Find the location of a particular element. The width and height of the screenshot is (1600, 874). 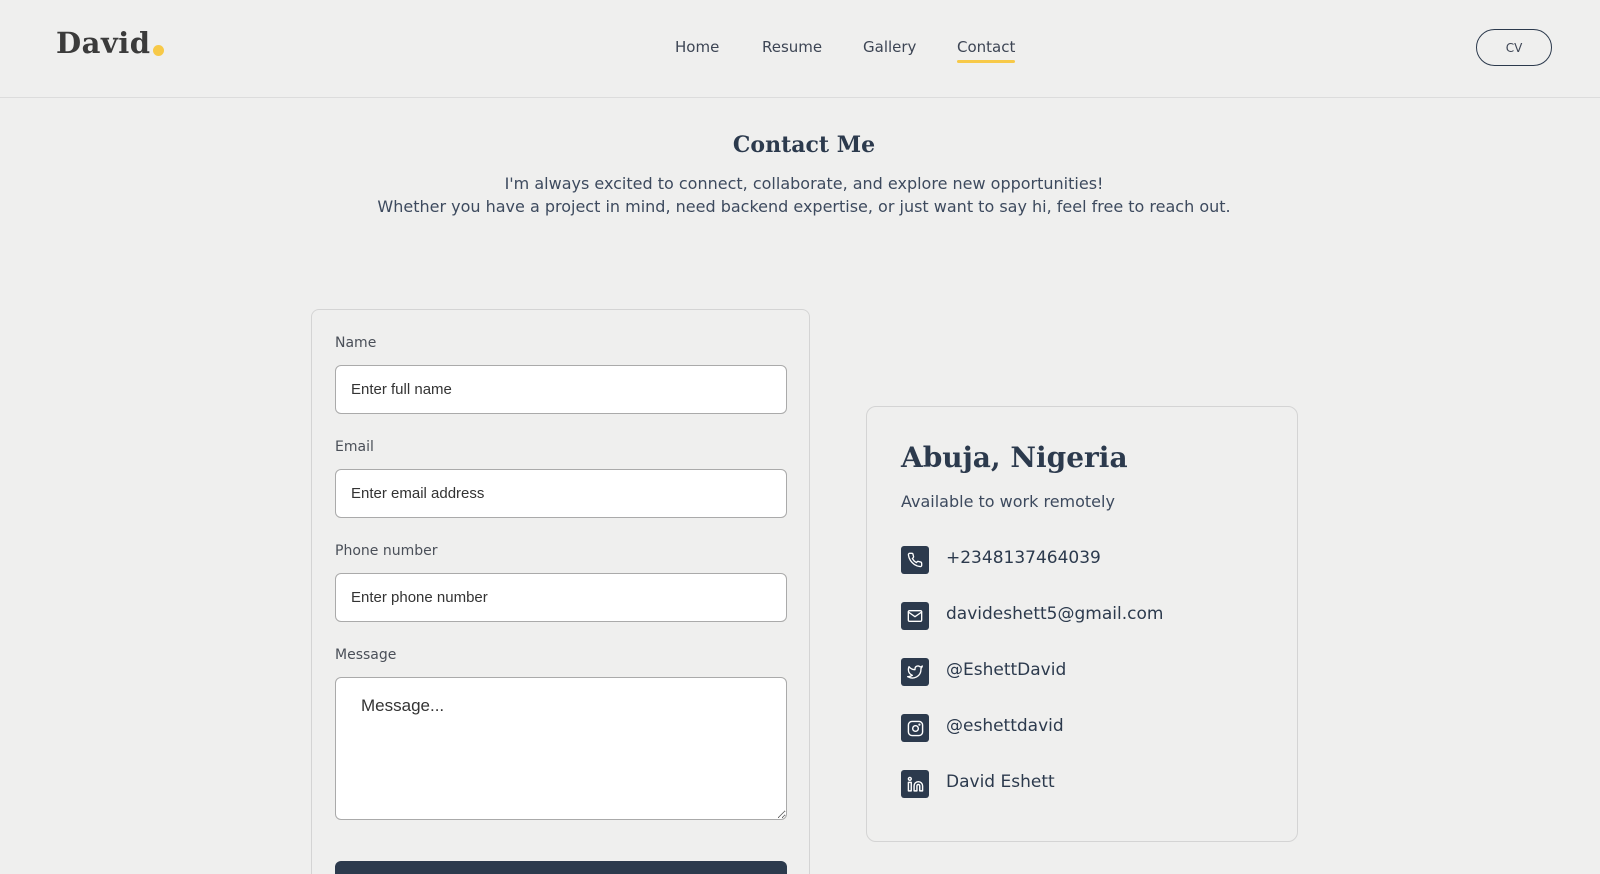

name-input is located at coordinates (561, 389).